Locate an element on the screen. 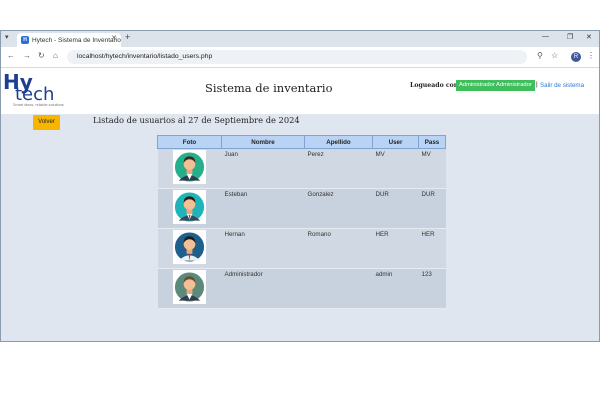 This screenshot has height=400, width=600. cell-apellido is located at coordinates (338, 288).